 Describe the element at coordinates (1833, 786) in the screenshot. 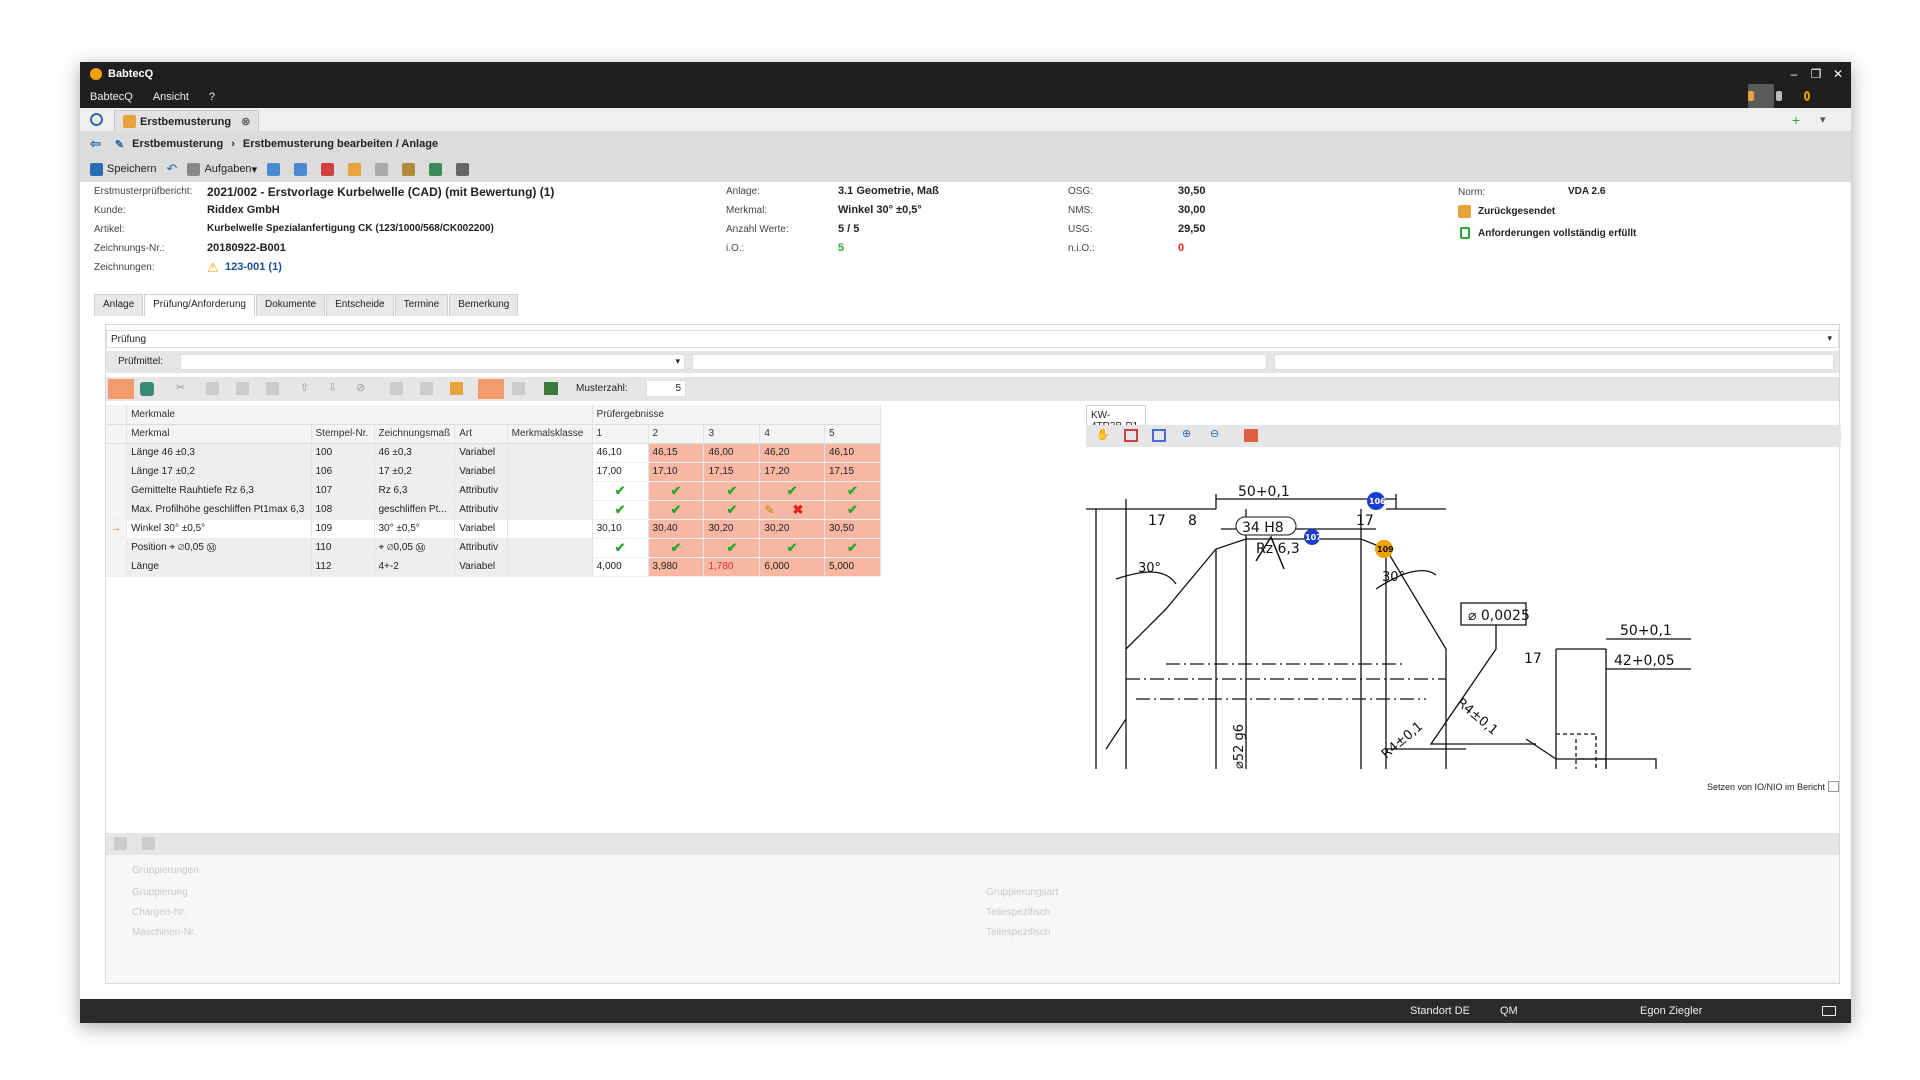

I see `set-io-nio-checkbox` at that location.